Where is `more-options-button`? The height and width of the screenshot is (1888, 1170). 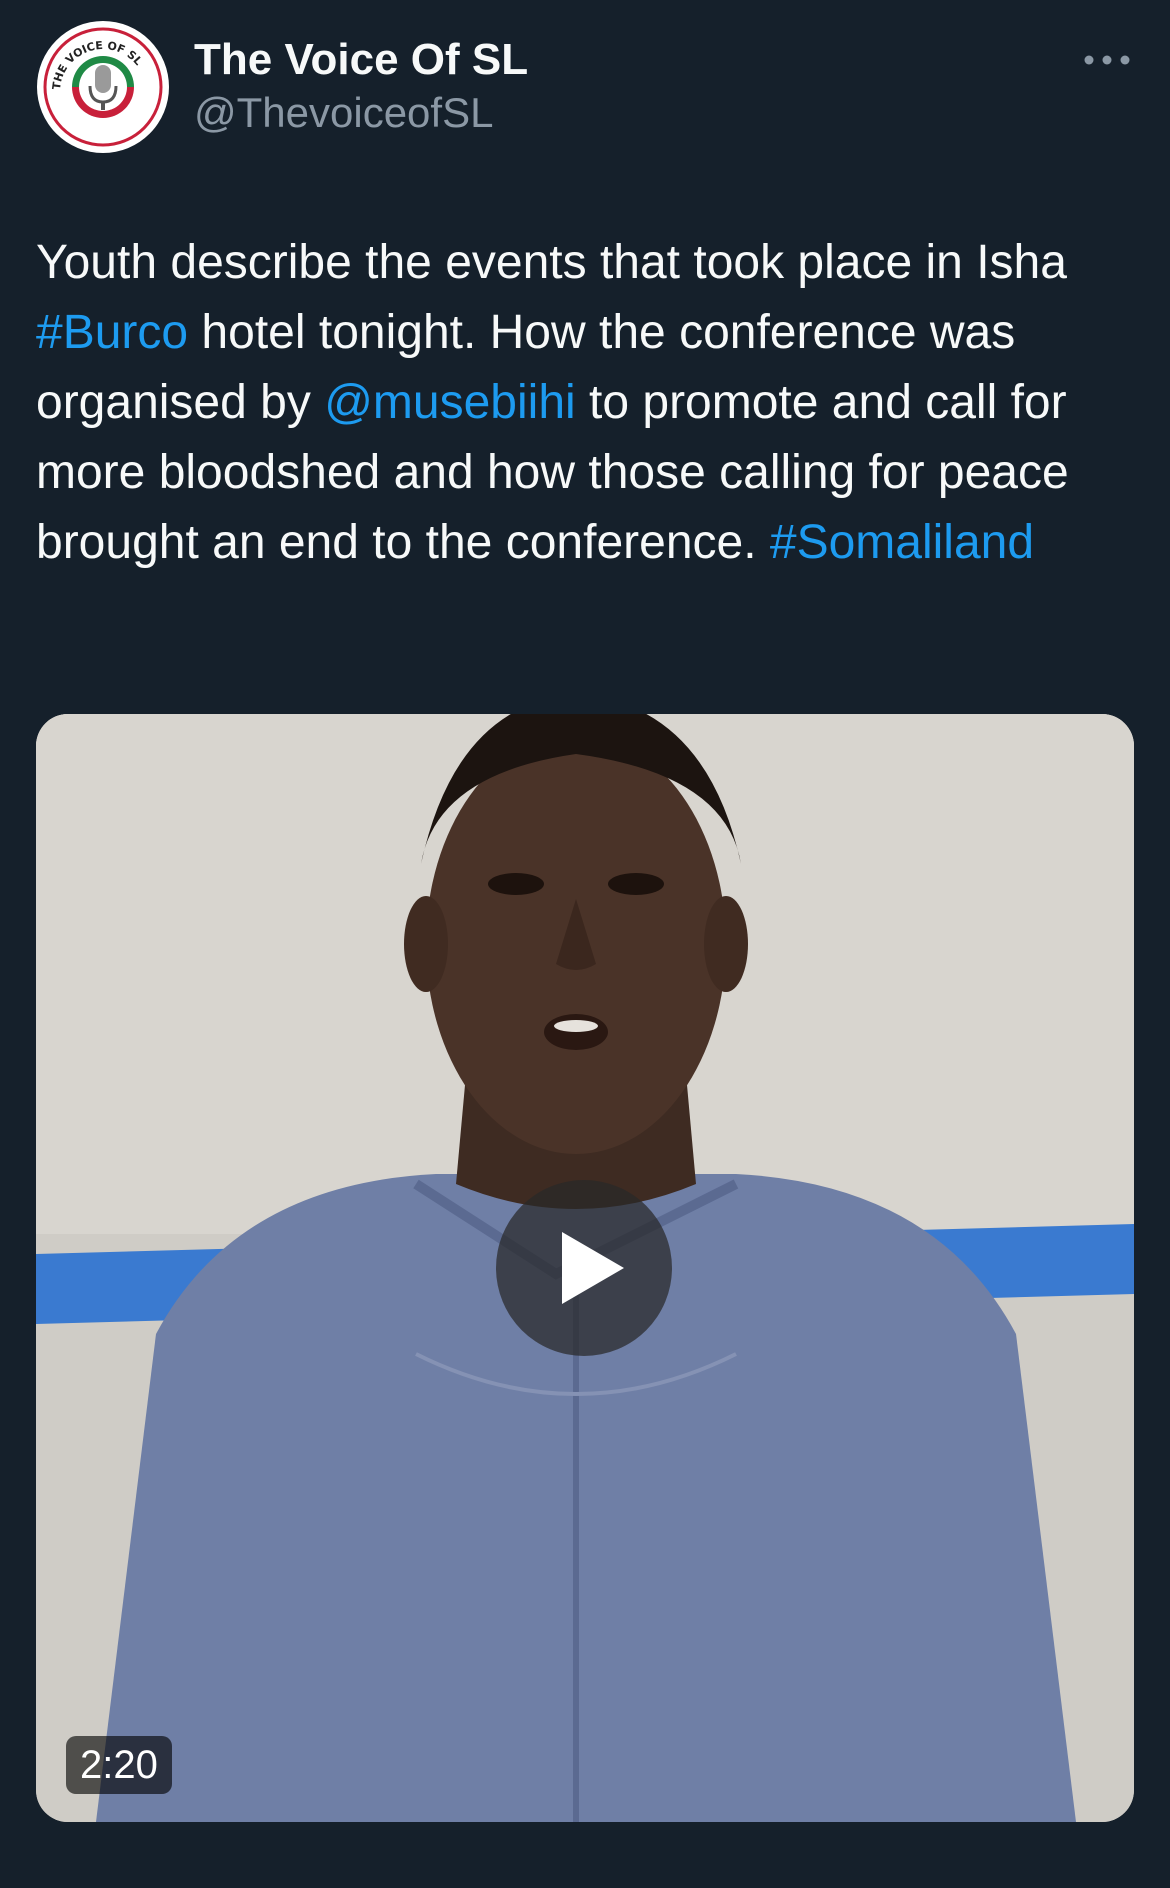
more-options-button is located at coordinates (1107, 60).